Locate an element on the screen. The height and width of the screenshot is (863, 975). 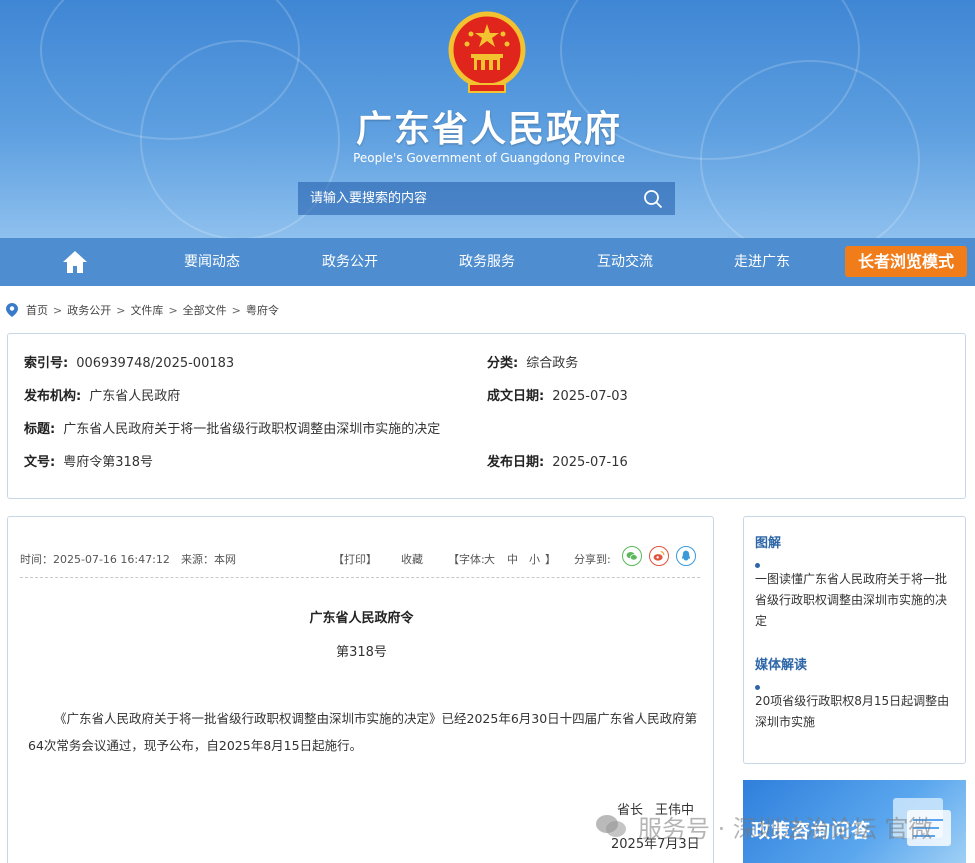
breadcrumb-all-files: 全部文件 is located at coordinates (205, 310).